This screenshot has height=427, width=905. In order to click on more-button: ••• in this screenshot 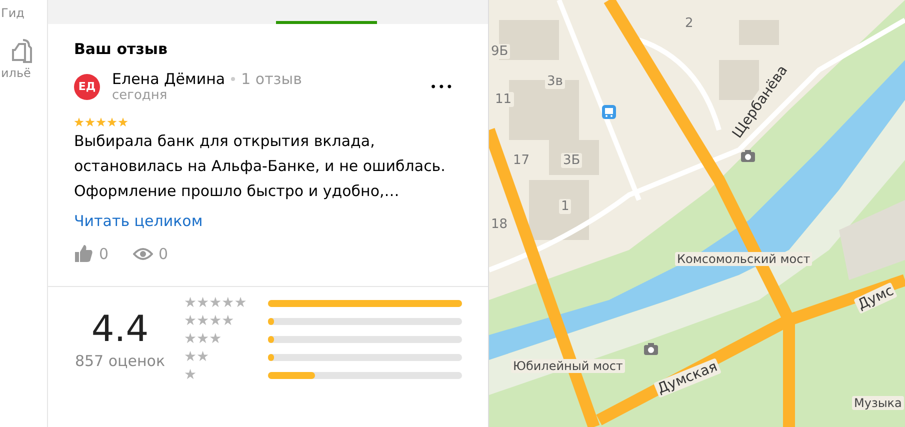, I will do `click(442, 87)`.